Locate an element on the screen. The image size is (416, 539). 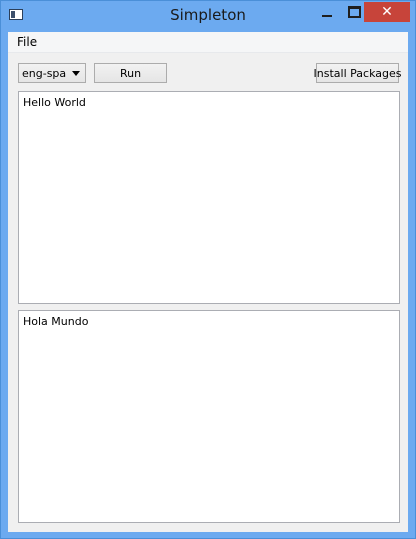
dropdown-arrow-icon is located at coordinates (76, 73).